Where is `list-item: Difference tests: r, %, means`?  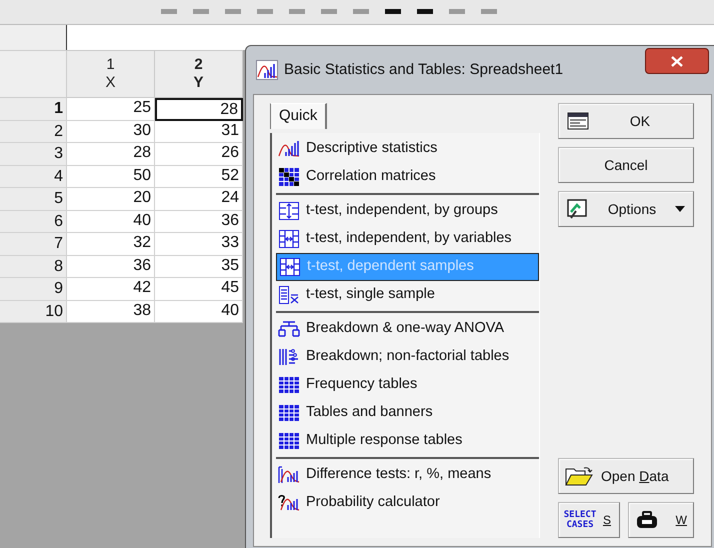
list-item: Difference tests: r, %, means is located at coordinates (407, 475).